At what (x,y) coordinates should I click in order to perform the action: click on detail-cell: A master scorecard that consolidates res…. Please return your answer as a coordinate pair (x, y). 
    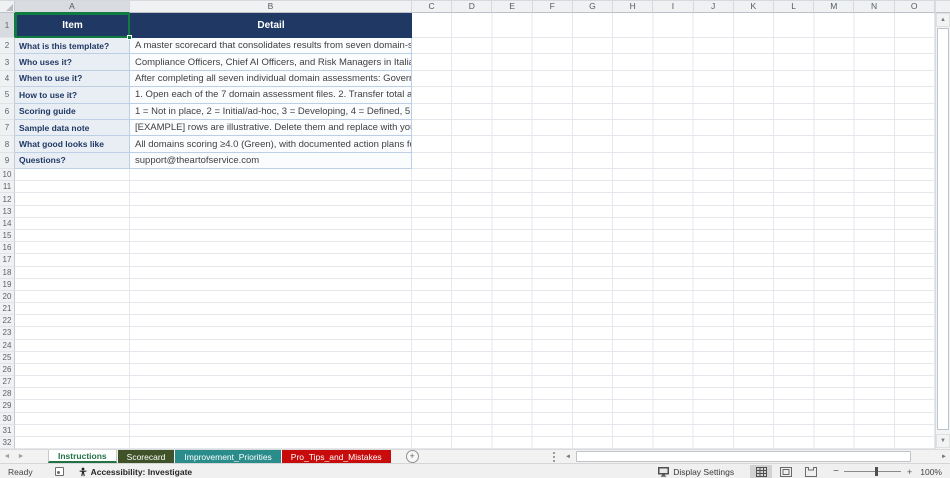
    Looking at the image, I should click on (271, 46).